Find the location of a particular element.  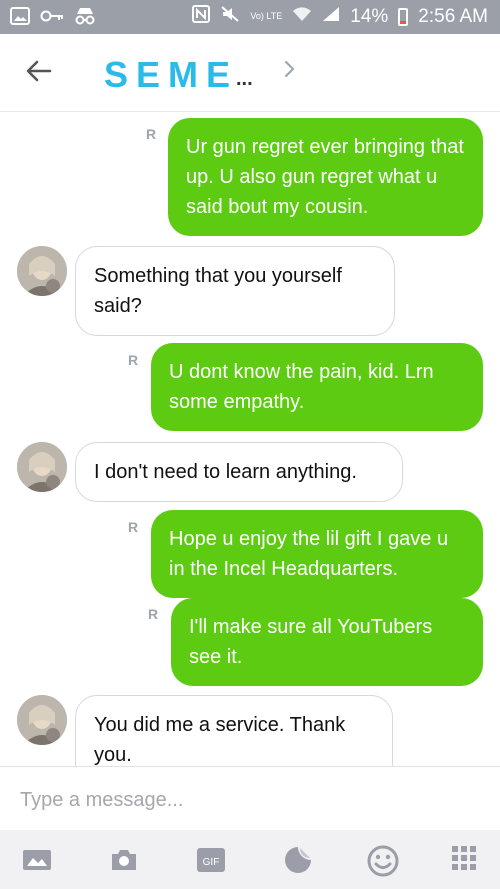

battery-icon is located at coordinates (403, 16).